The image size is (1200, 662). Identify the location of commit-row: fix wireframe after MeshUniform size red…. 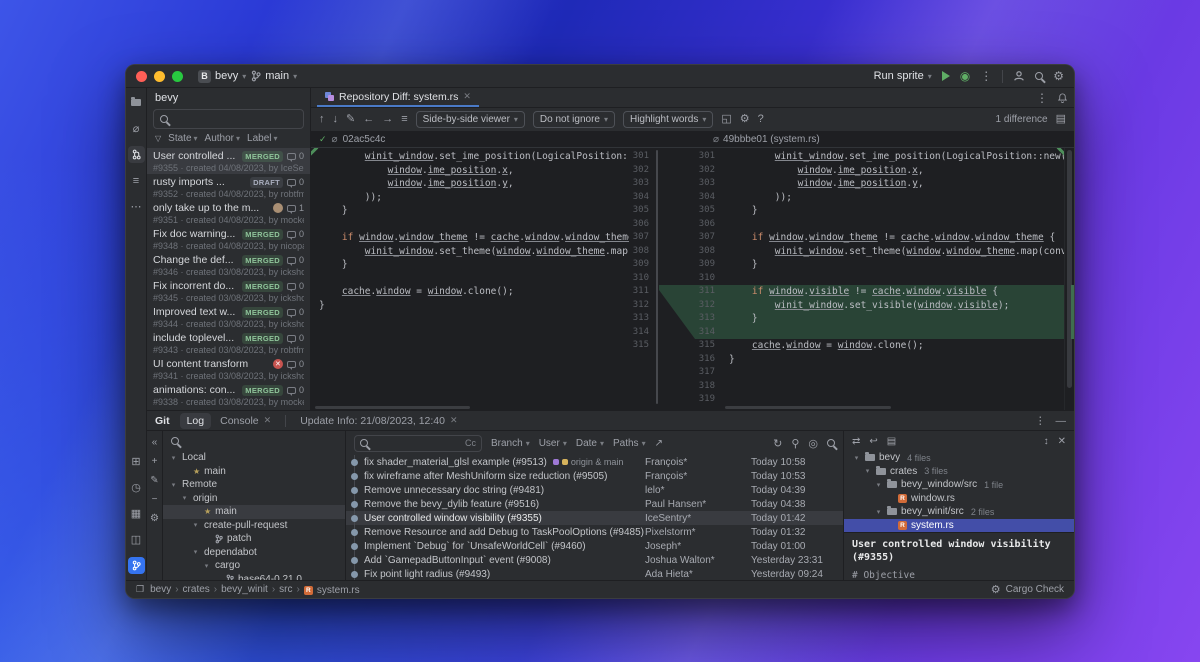
(594, 476).